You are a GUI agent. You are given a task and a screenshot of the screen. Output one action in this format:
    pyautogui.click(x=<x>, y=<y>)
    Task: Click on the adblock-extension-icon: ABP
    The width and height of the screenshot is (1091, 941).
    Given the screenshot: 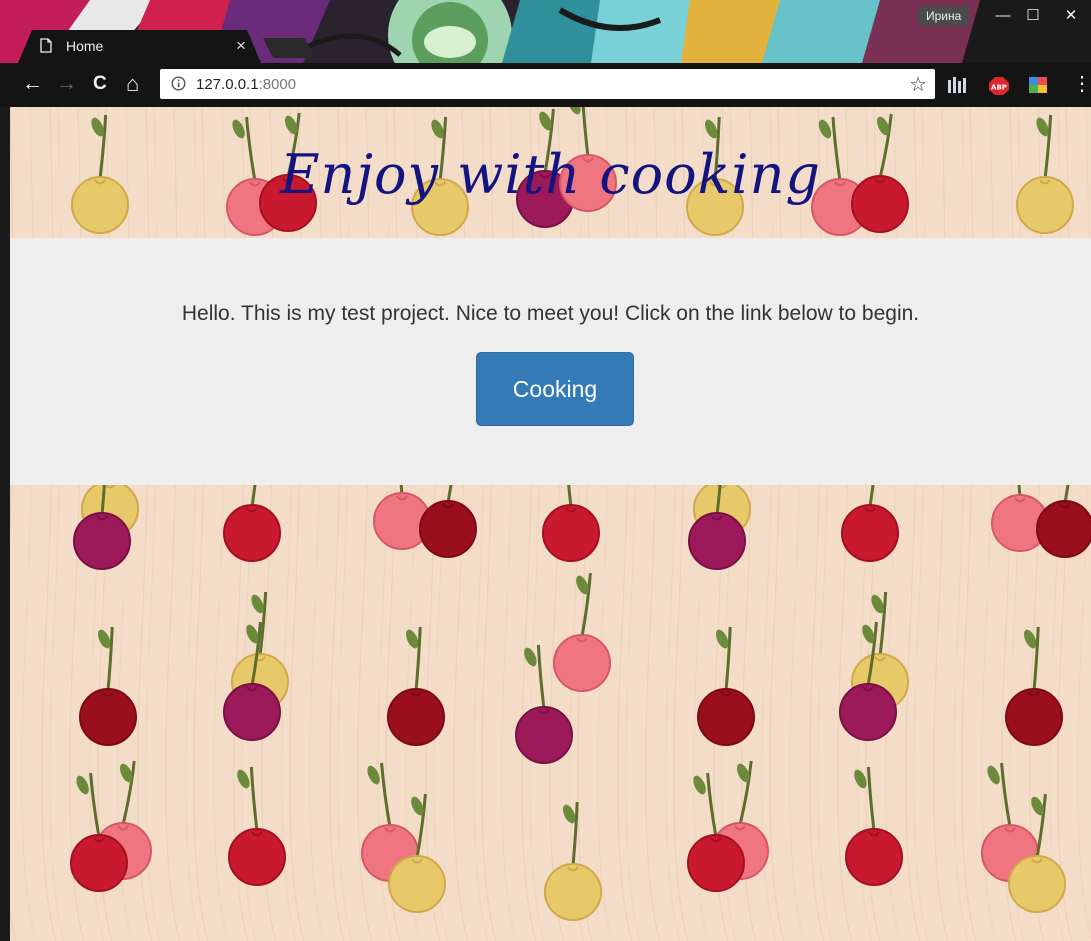 What is the action you would take?
    pyautogui.click(x=999, y=88)
    